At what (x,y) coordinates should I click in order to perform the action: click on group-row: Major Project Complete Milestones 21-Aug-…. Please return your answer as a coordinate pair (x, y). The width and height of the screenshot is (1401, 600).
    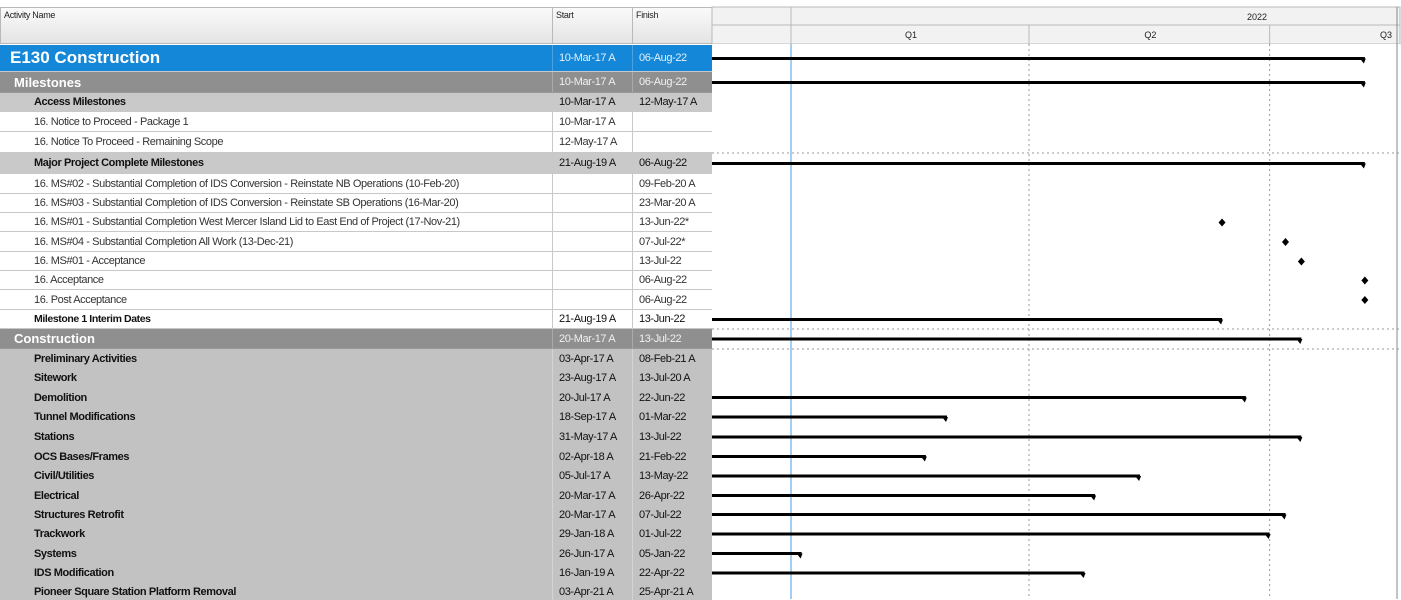
    Looking at the image, I should click on (356, 163).